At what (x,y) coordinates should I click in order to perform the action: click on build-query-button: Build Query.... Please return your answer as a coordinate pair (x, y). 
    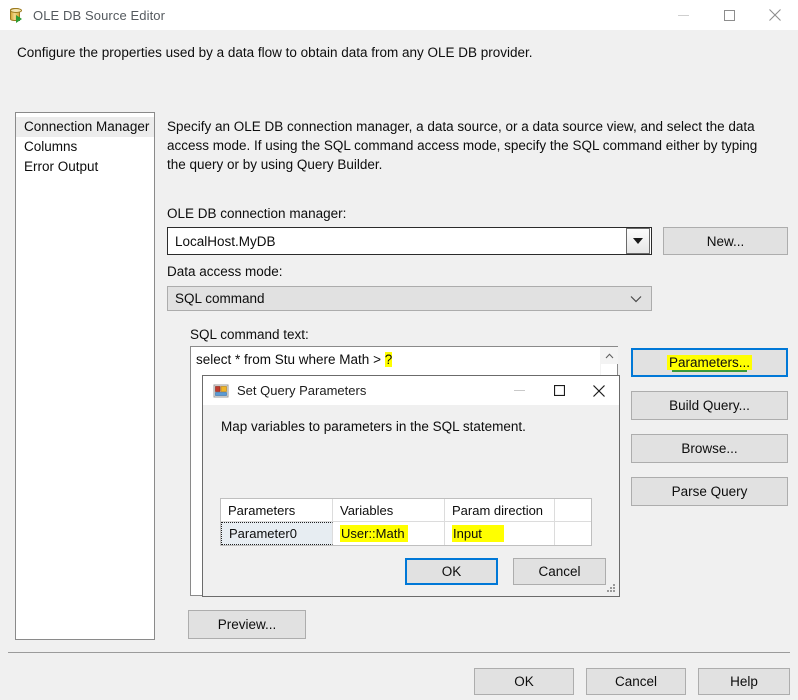
    Looking at the image, I should click on (709, 405).